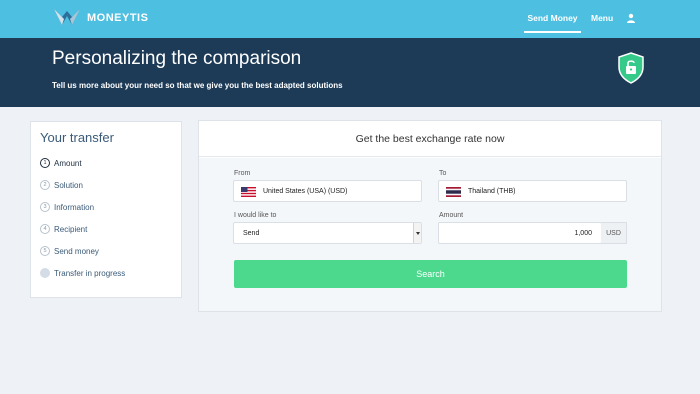 This screenshot has width=700, height=394. Describe the element at coordinates (71, 229) in the screenshot. I see `step-label: Recipient` at that location.